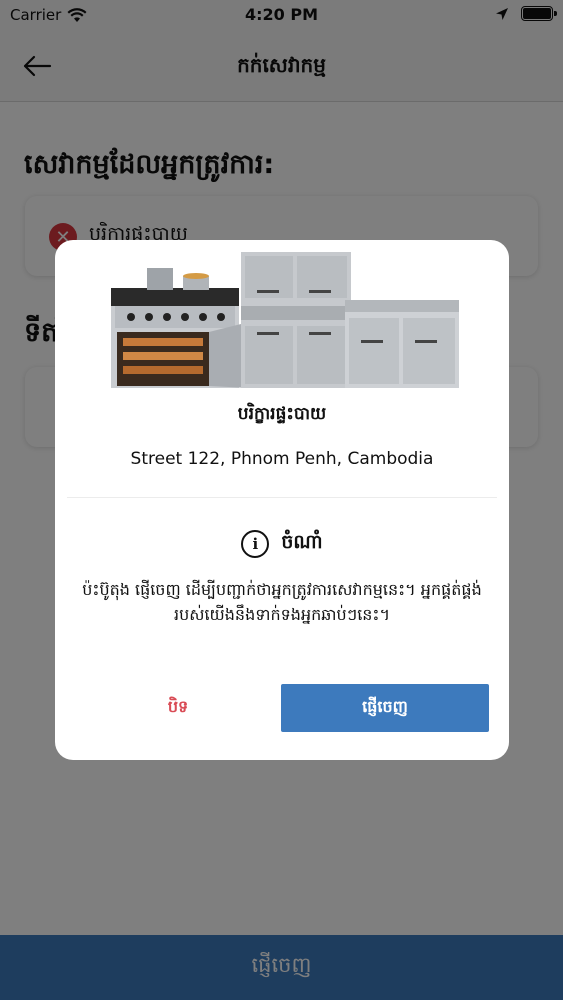 This screenshot has width=563, height=1000. I want to click on divider, so click(282, 497).